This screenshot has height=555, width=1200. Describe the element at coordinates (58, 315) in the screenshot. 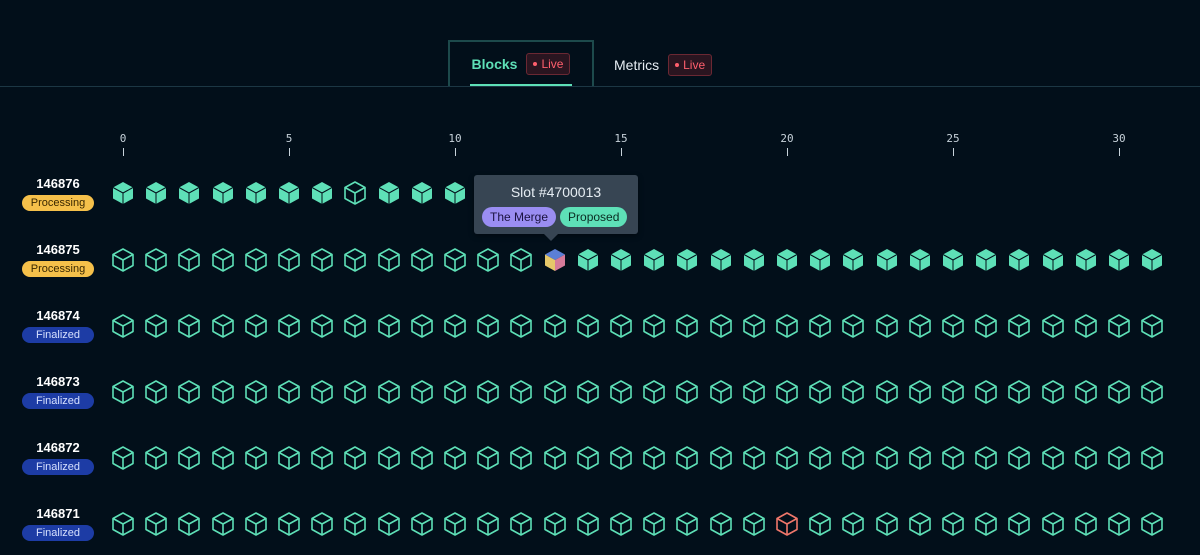

I see `epoch-number: 146874` at that location.